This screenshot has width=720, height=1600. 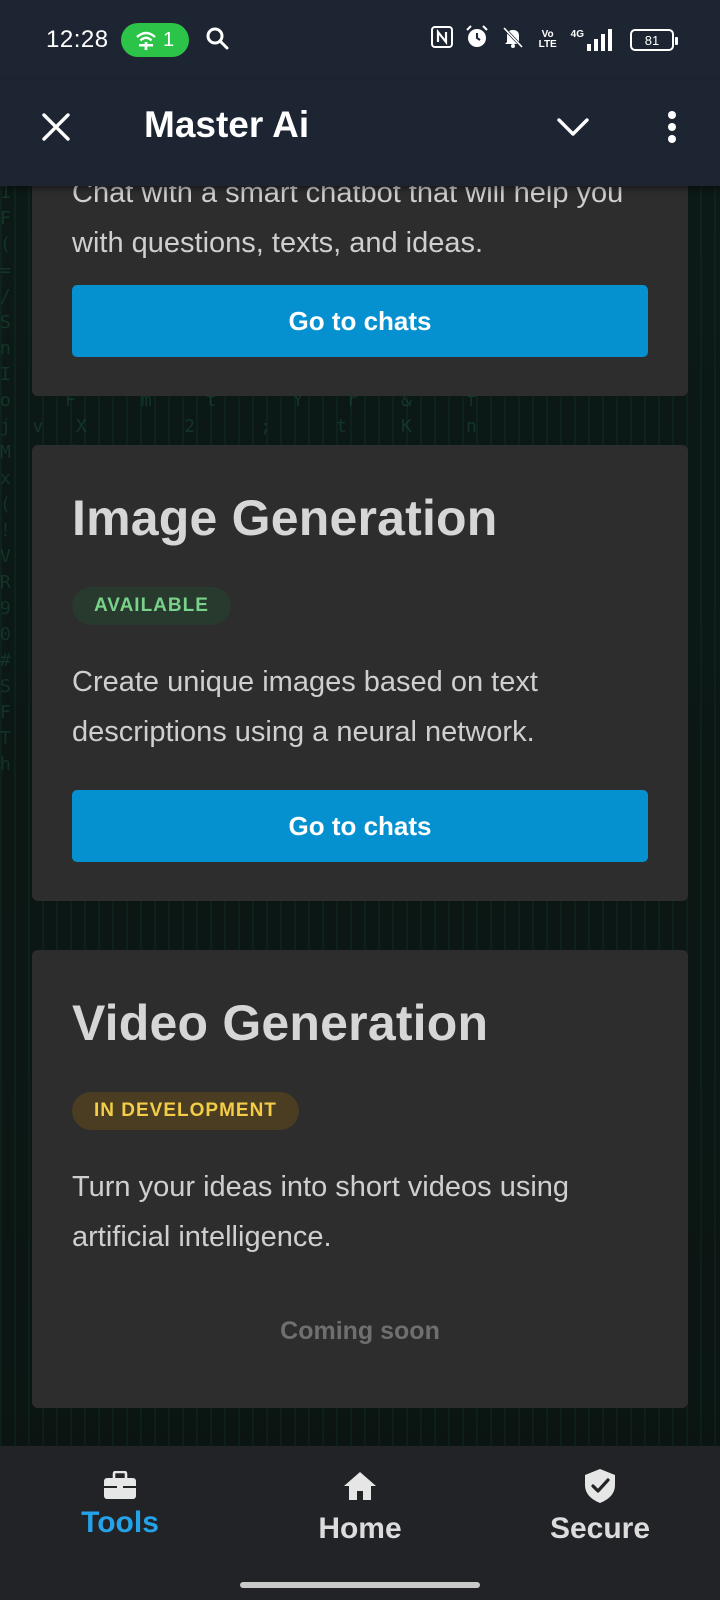 I want to click on volte-icon: Vo LTE, so click(x=547, y=39).